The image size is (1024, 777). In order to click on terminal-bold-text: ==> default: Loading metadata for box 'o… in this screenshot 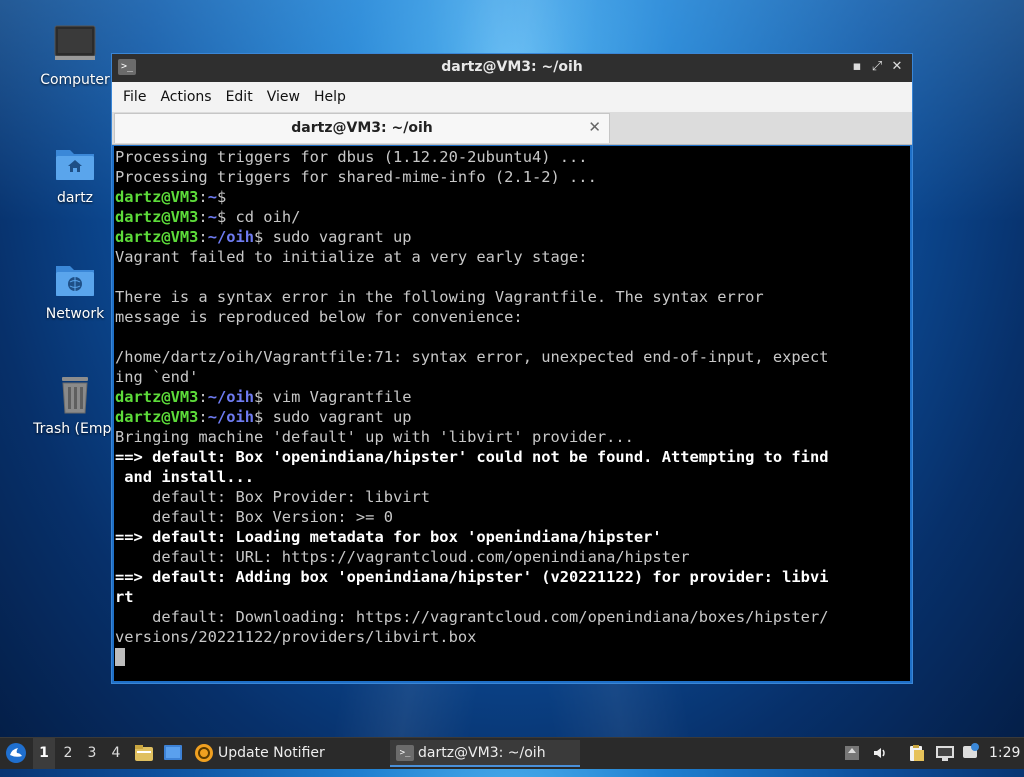, I will do `click(388, 537)`.